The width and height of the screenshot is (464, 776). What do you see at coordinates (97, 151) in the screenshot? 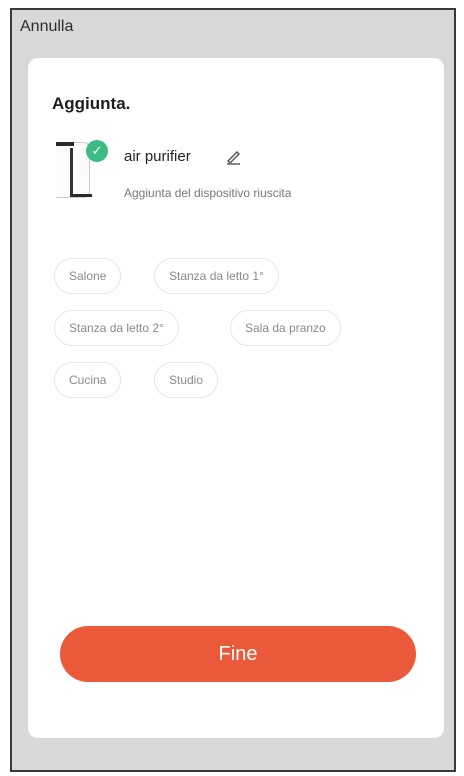
I see `check-icon: ✓` at bounding box center [97, 151].